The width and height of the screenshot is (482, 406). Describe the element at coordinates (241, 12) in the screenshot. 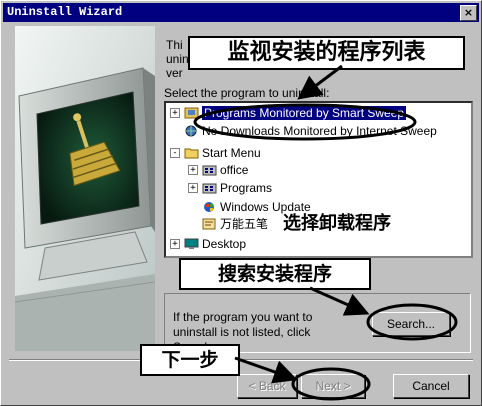

I see `title-bar: Uninstall Wizard ×` at that location.